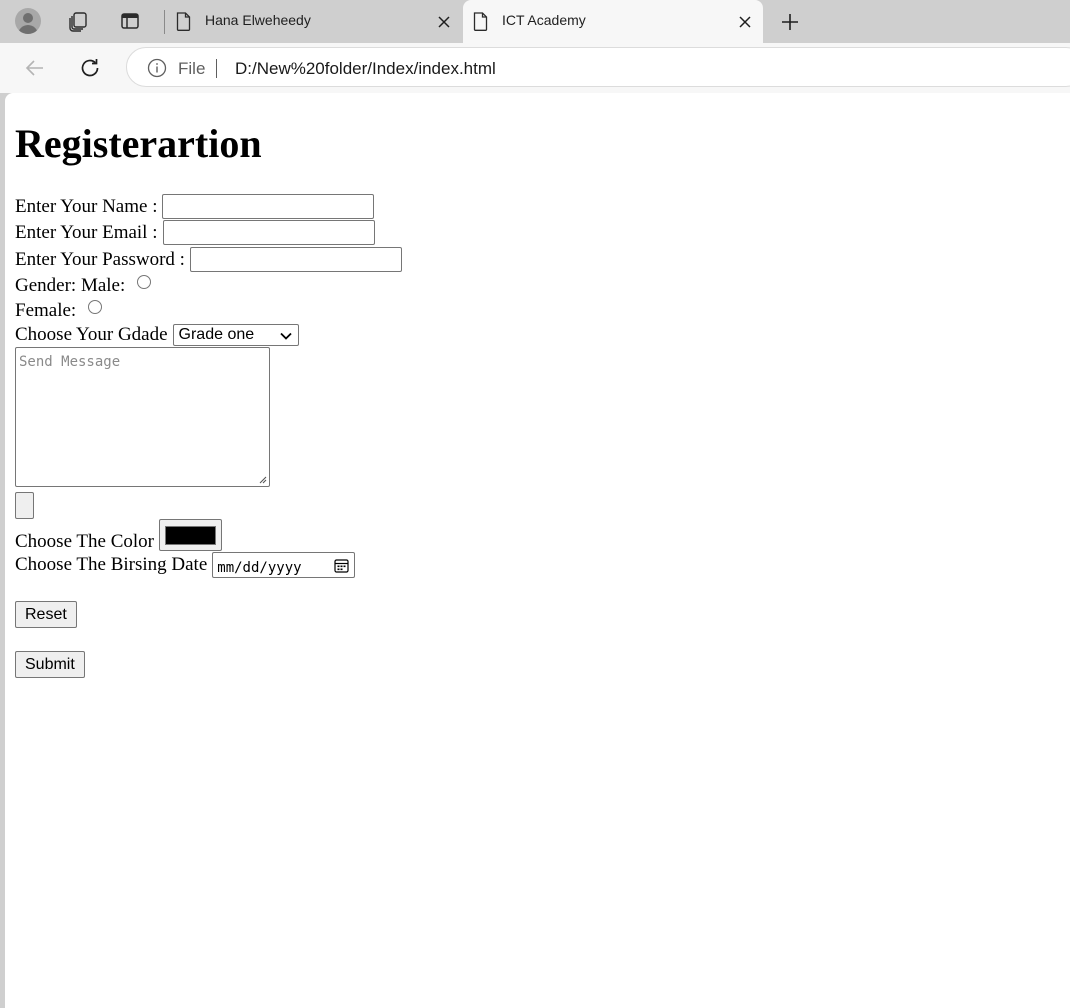 The image size is (1070, 1008). I want to click on submit-button: Submit, so click(50, 664).